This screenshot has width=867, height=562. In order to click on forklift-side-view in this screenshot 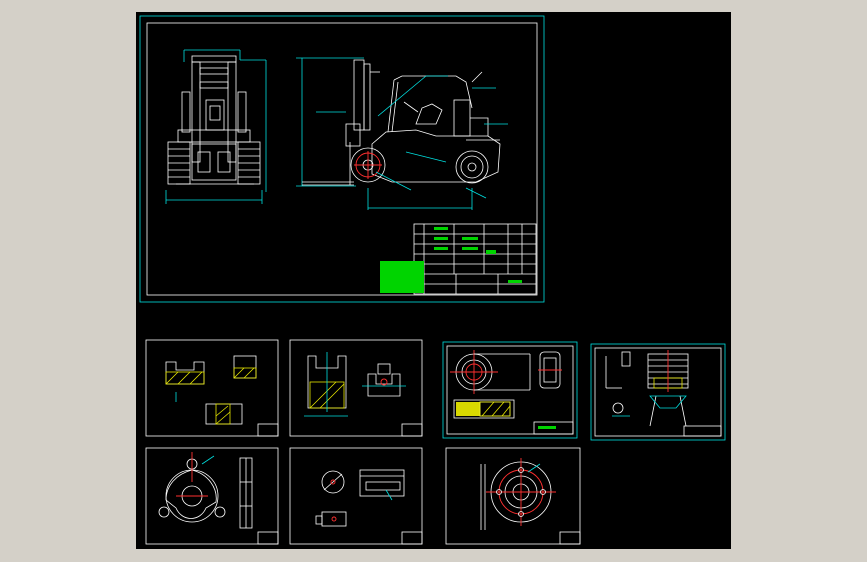, I will do `click(402, 133)`.